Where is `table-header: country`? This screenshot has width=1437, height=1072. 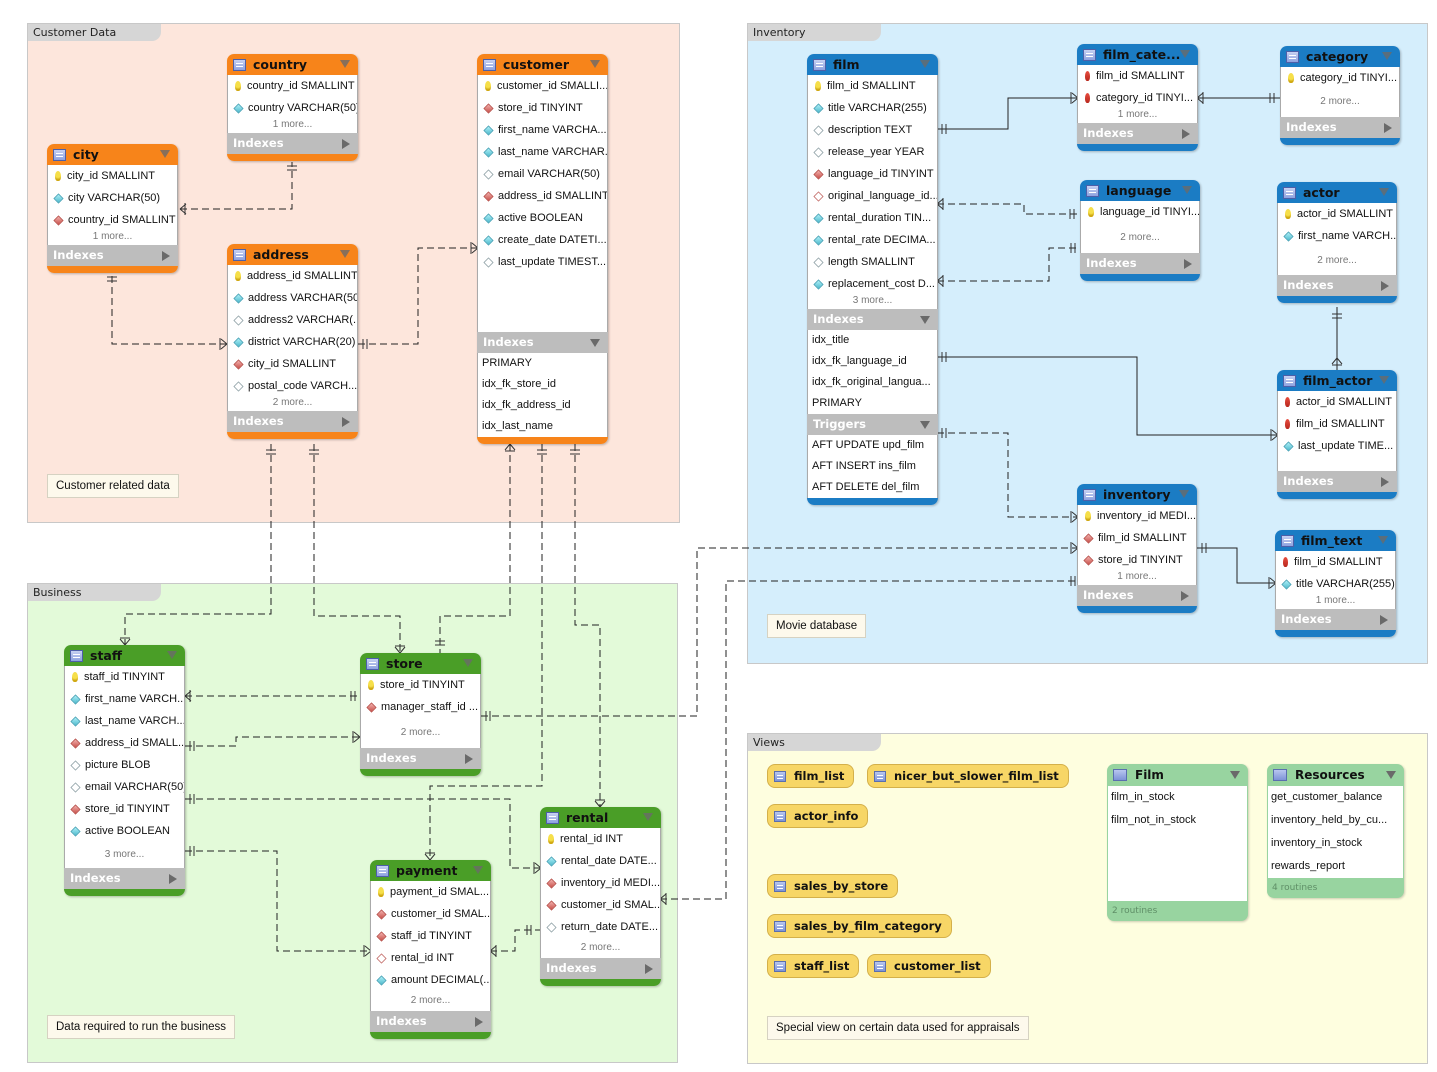
table-header: country is located at coordinates (292, 64).